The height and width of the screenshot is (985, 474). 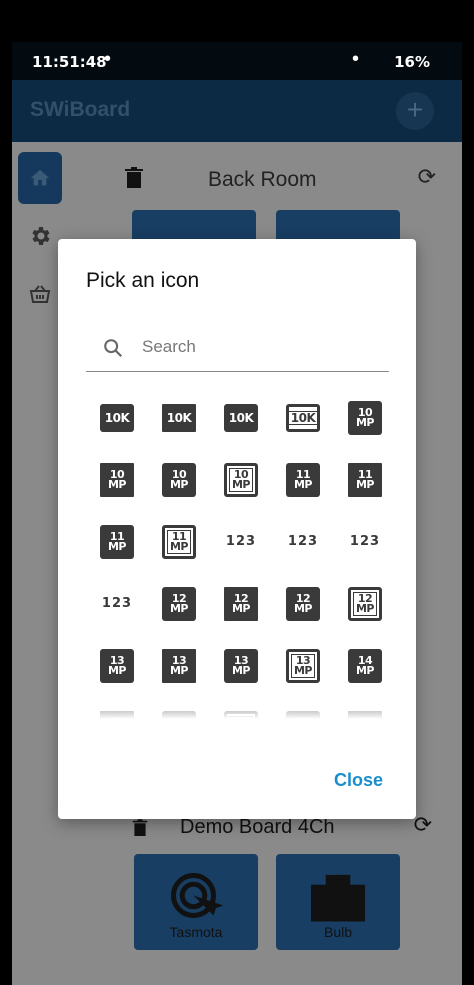 I want to click on board-header: Back Room ⟳, so click(x=280, y=180).